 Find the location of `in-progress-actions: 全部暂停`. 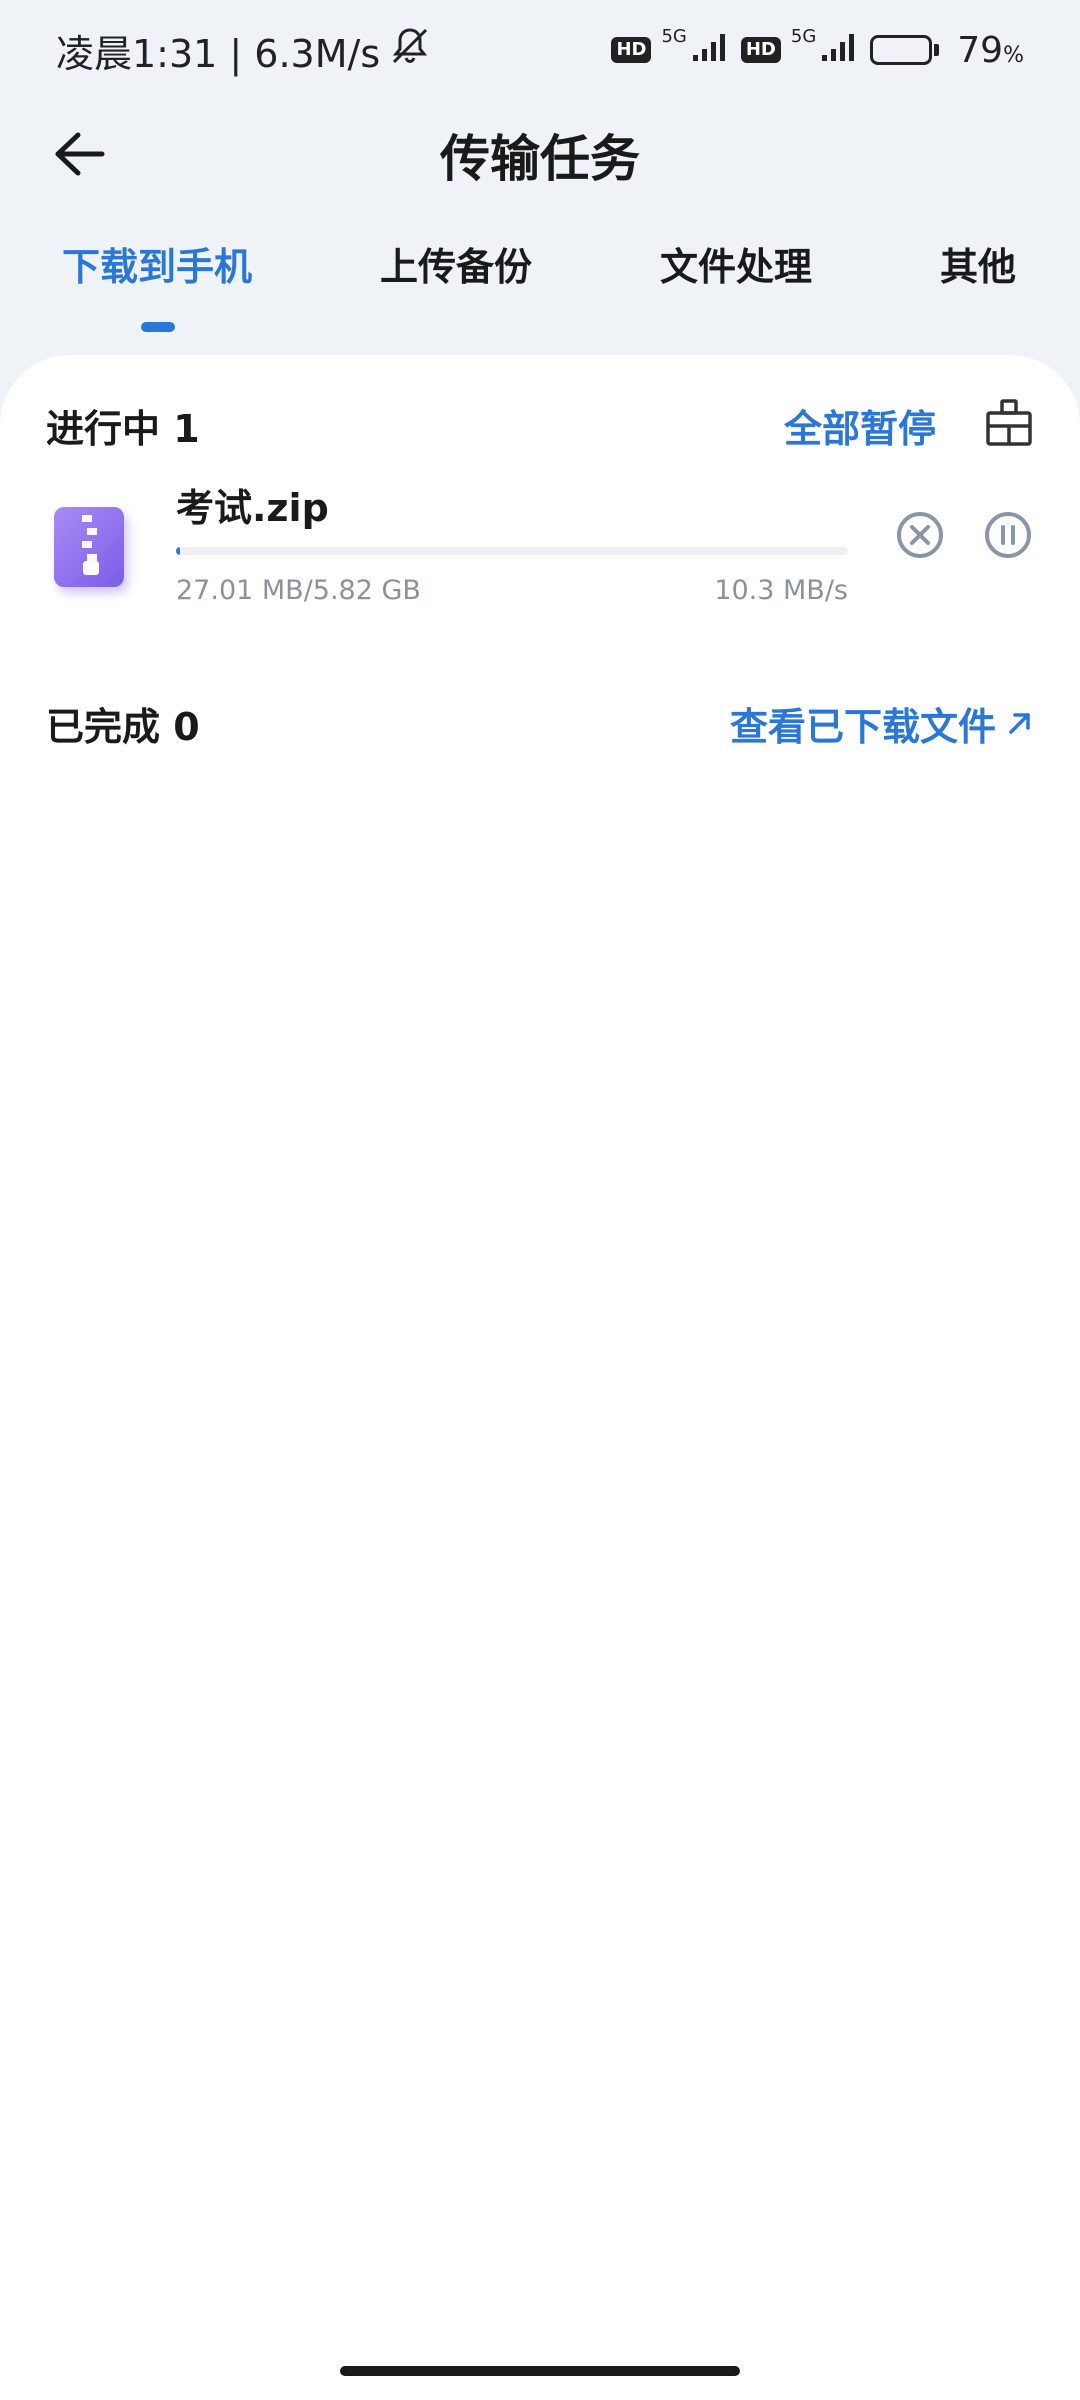

in-progress-actions: 全部暂停 is located at coordinates (909, 425).